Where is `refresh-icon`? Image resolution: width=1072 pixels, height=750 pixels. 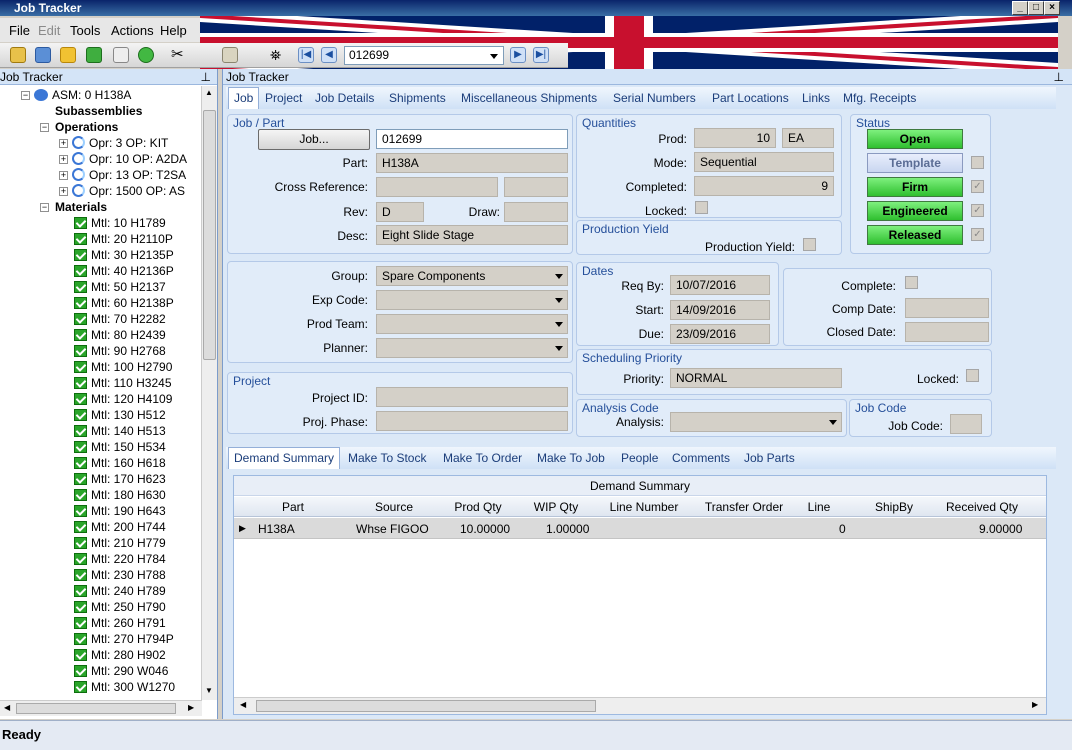 refresh-icon is located at coordinates (94, 55).